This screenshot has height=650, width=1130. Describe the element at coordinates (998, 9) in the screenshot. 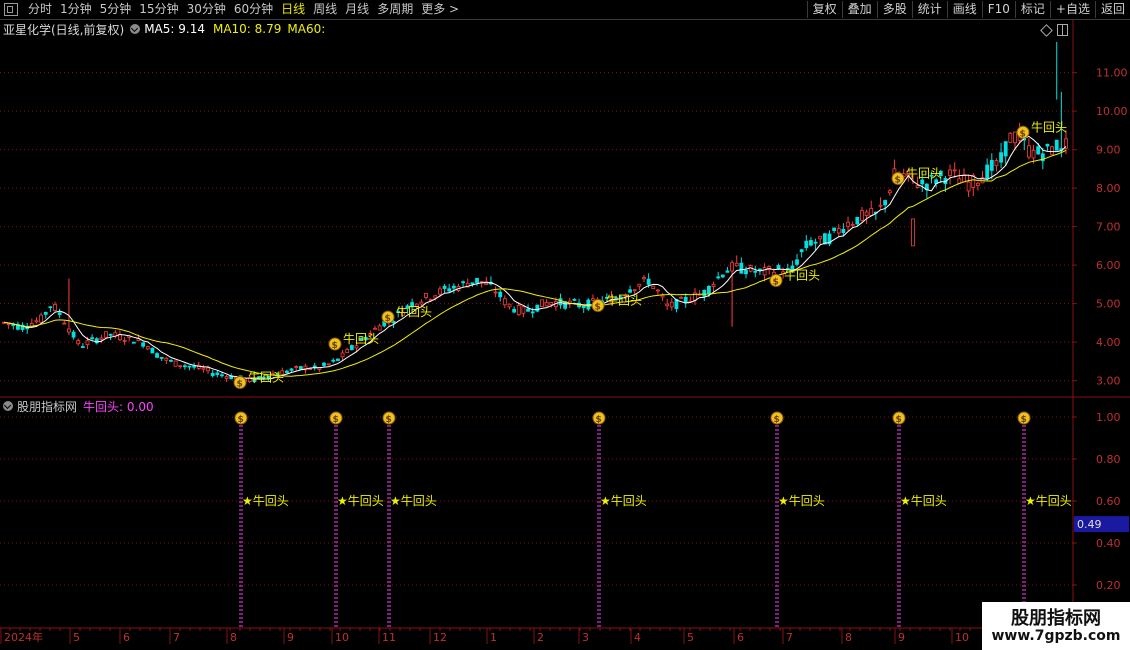

I see `f10-button: F10` at that location.